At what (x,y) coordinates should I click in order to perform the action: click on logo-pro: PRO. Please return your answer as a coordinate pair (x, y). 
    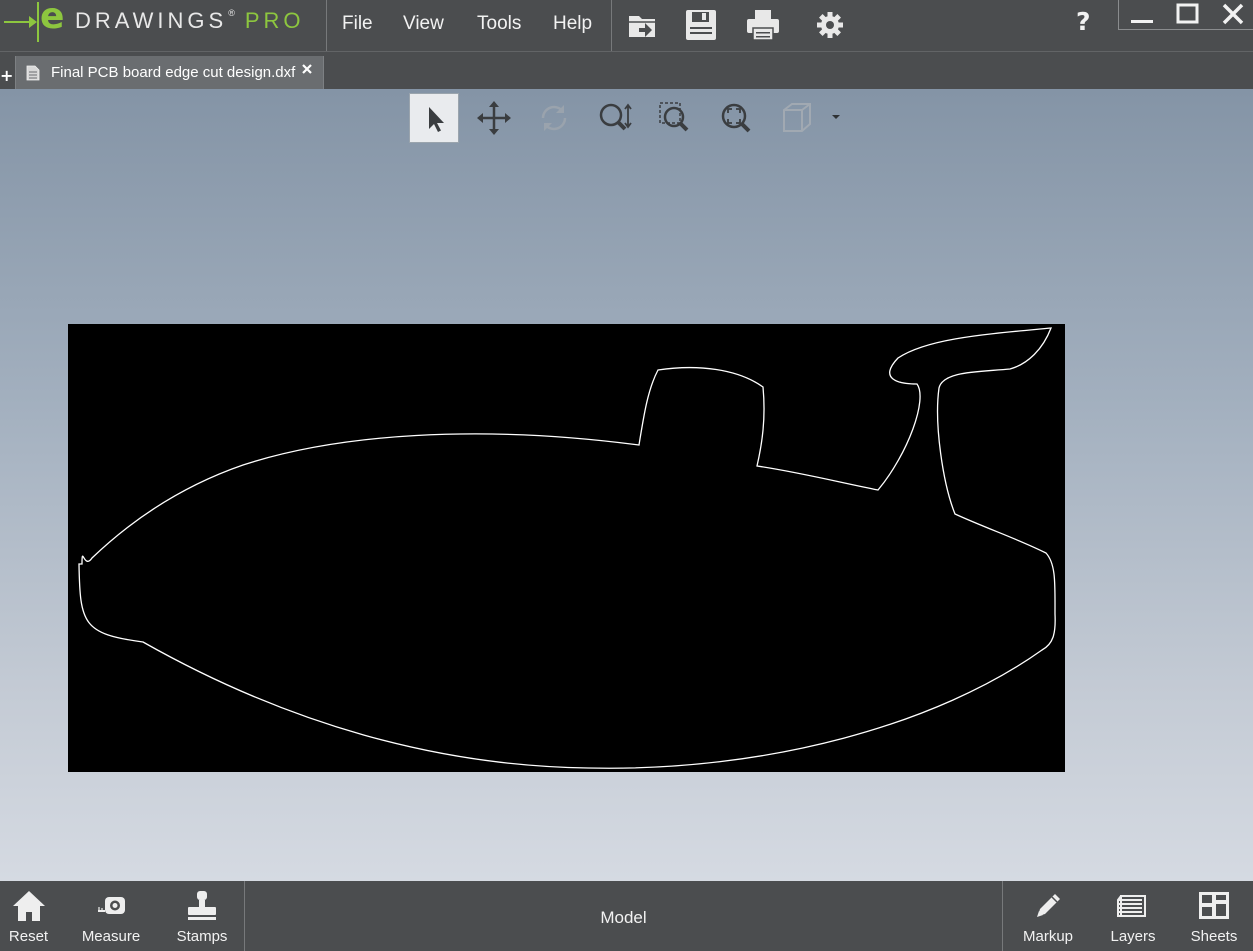
    Looking at the image, I should click on (274, 20).